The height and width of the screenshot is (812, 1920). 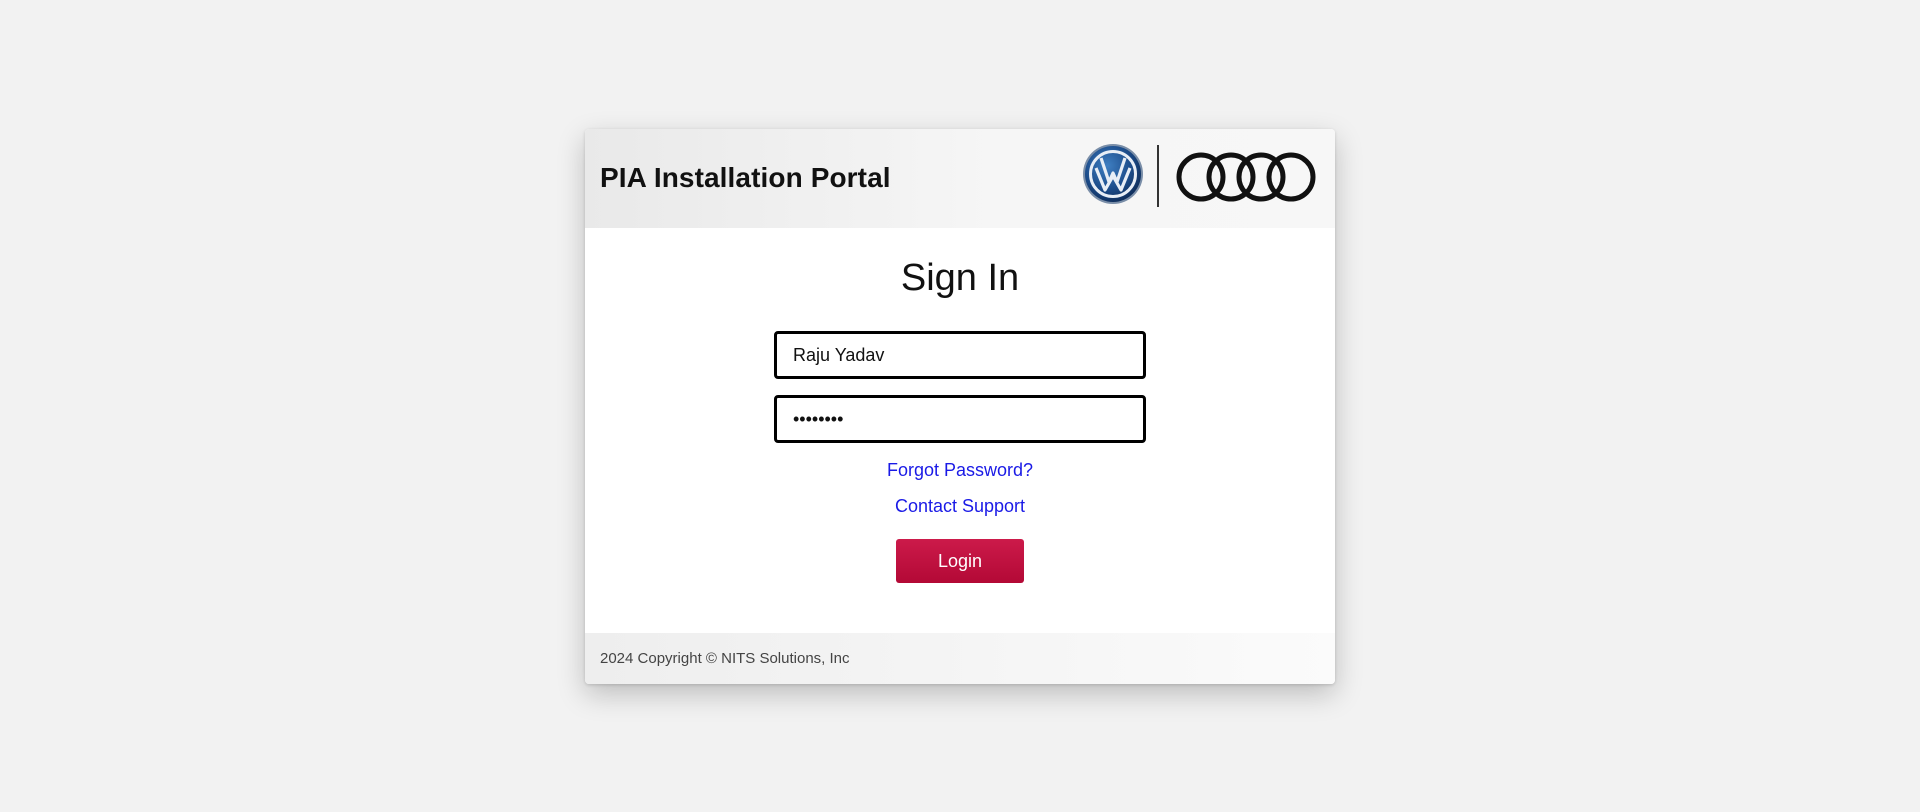 What do you see at coordinates (1158, 176) in the screenshot?
I see `logo-divider` at bounding box center [1158, 176].